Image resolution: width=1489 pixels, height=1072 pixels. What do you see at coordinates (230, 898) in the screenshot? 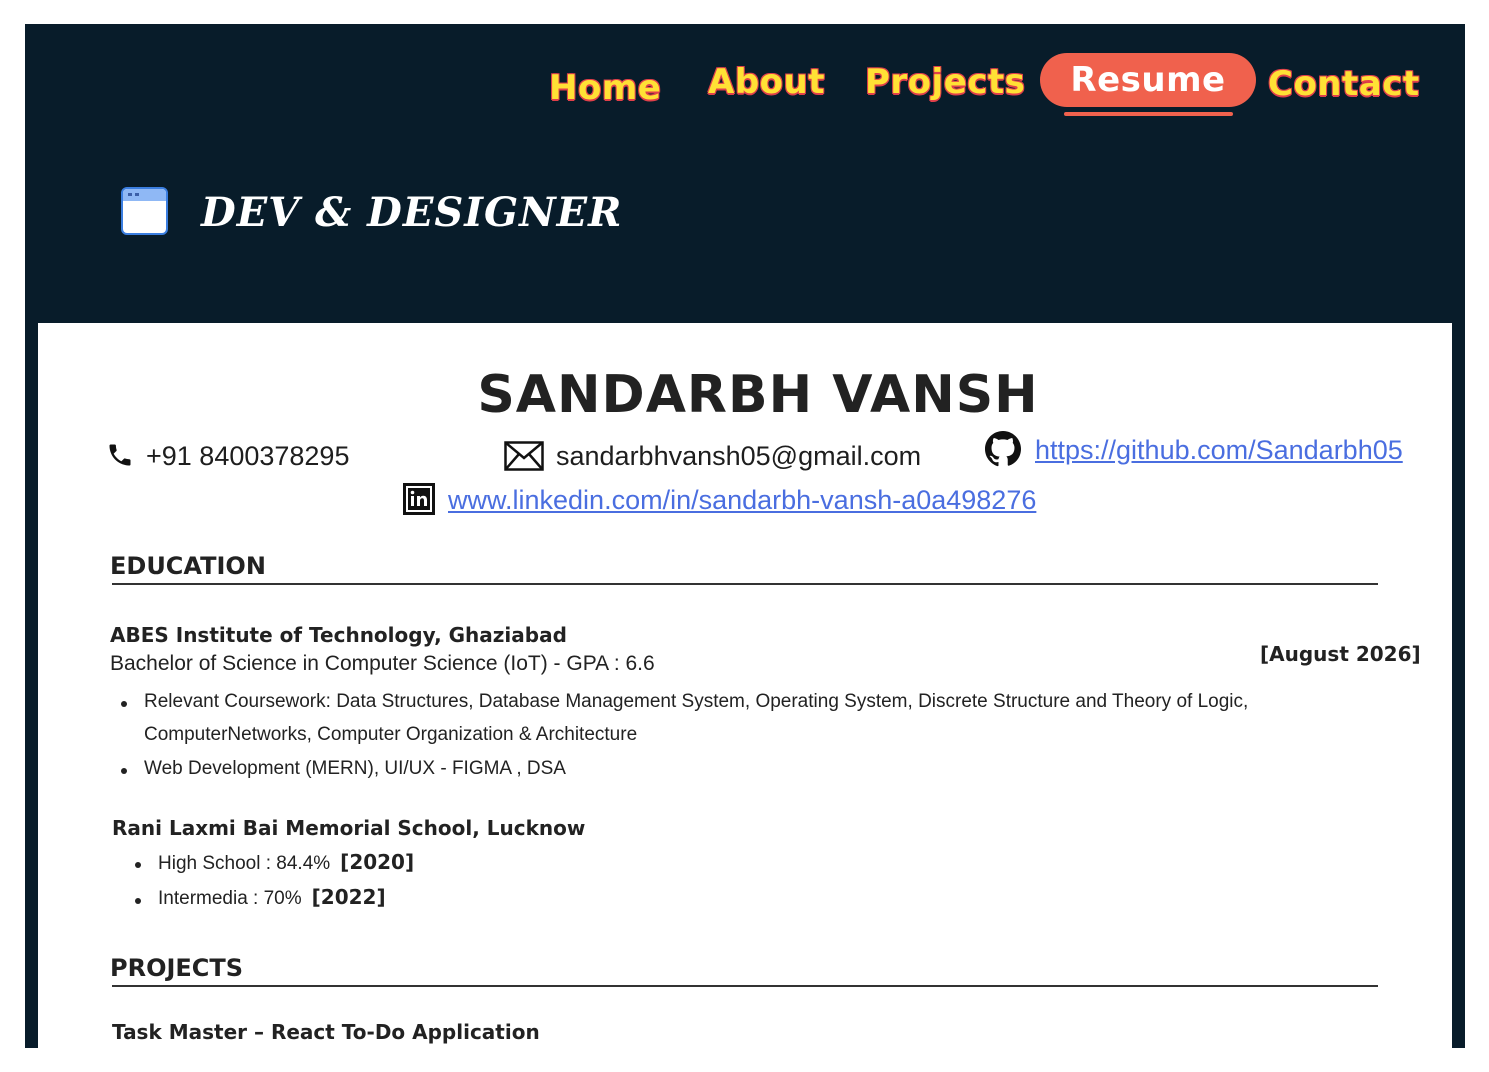
I see `intermediate-score: Intermedia : 70%` at bounding box center [230, 898].